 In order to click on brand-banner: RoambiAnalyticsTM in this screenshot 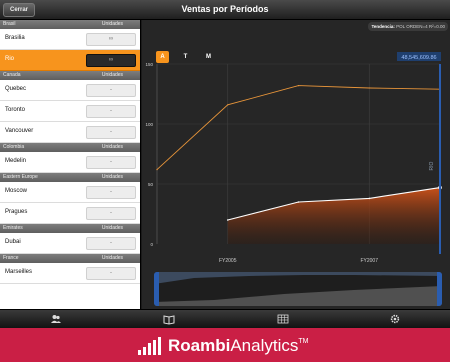, I will do `click(225, 345)`.